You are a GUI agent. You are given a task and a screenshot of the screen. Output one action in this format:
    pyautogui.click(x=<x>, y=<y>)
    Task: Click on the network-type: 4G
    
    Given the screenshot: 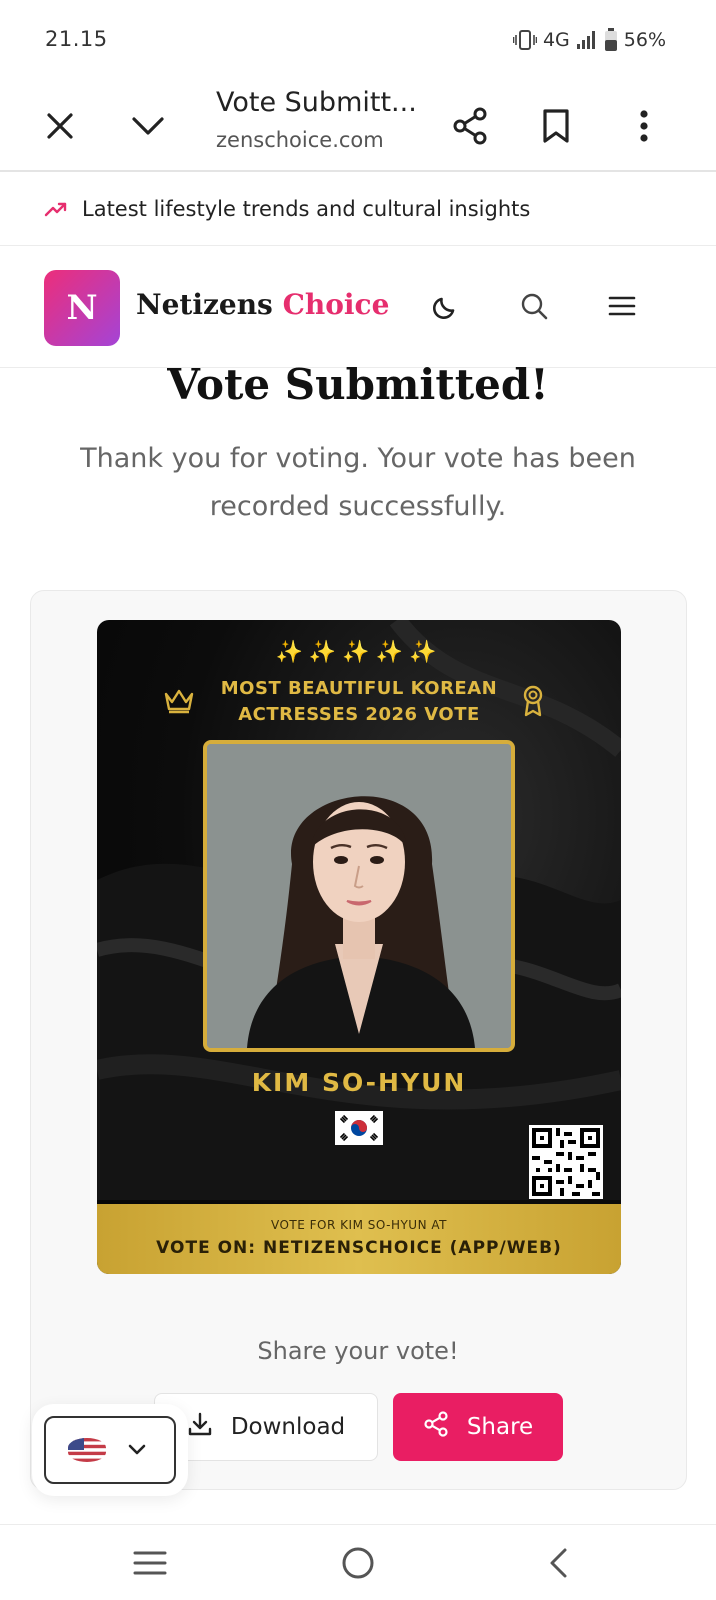 What is the action you would take?
    pyautogui.click(x=556, y=40)
    